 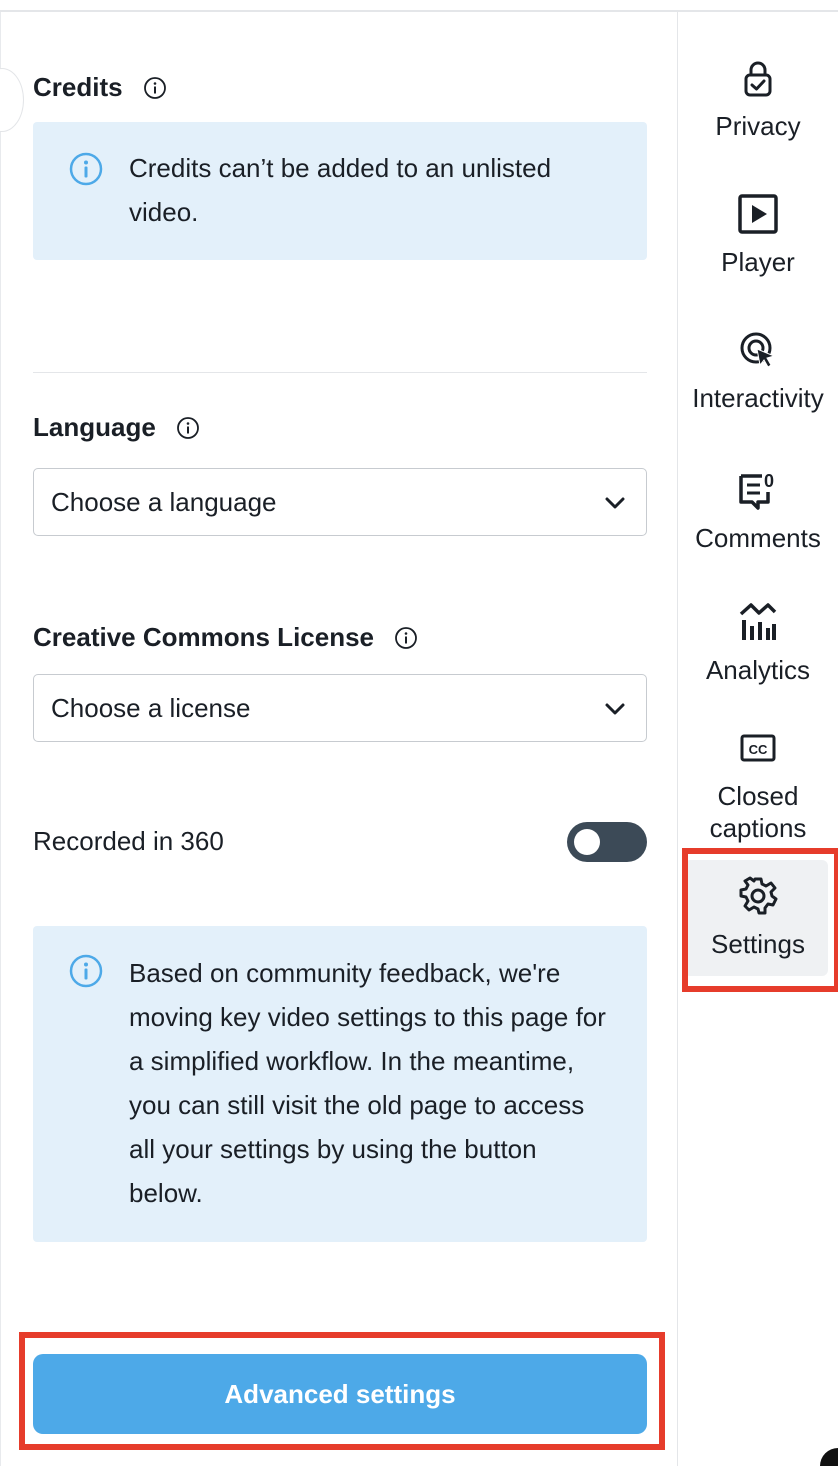 I want to click on svg-text: CC, so click(x=758, y=749).